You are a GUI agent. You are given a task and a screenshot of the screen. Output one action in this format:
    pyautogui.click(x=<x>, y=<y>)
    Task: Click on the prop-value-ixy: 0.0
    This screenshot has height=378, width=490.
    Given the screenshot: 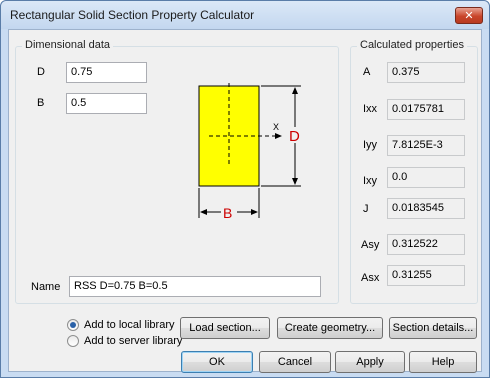 What is the action you would take?
    pyautogui.click(x=426, y=177)
    